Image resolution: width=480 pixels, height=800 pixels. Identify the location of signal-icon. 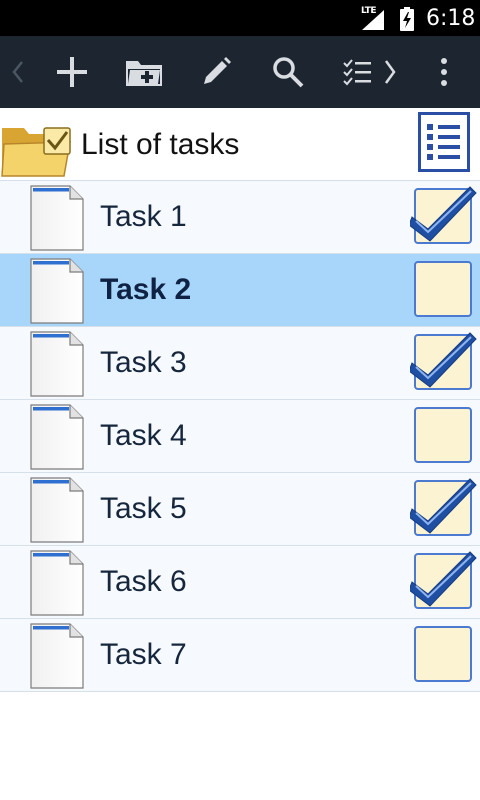
(373, 20).